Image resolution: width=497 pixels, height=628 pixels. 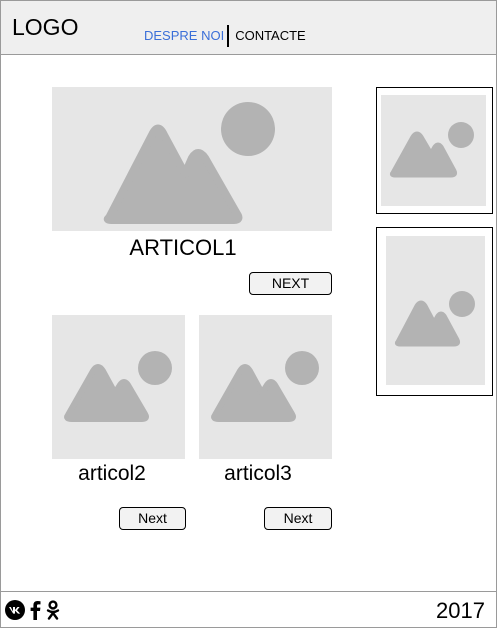 I want to click on featured-image, so click(x=192, y=159).